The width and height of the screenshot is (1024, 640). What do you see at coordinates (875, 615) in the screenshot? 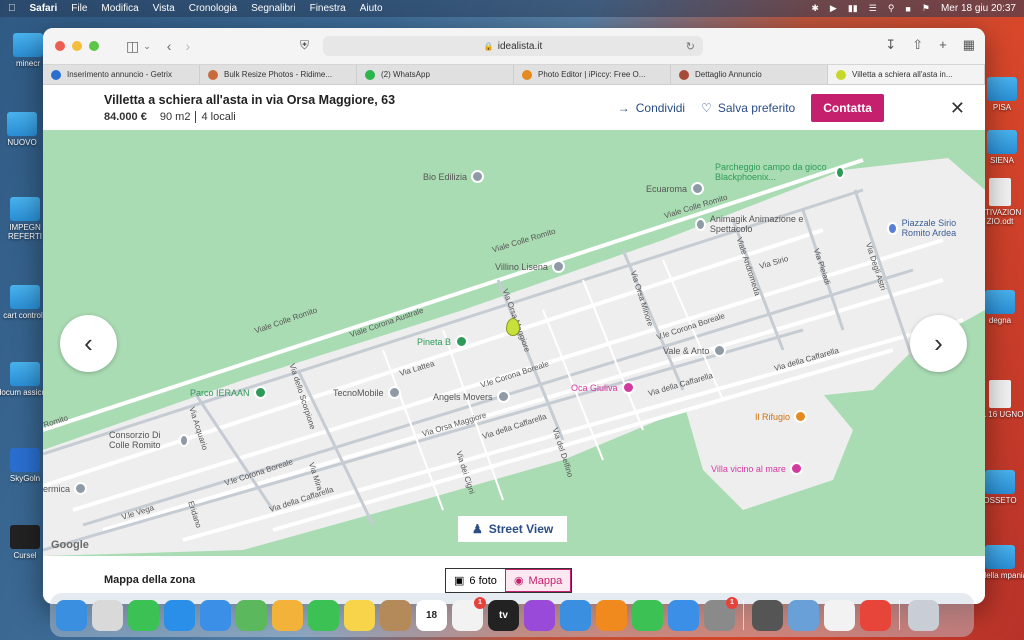
I see `chrome-icon` at bounding box center [875, 615].